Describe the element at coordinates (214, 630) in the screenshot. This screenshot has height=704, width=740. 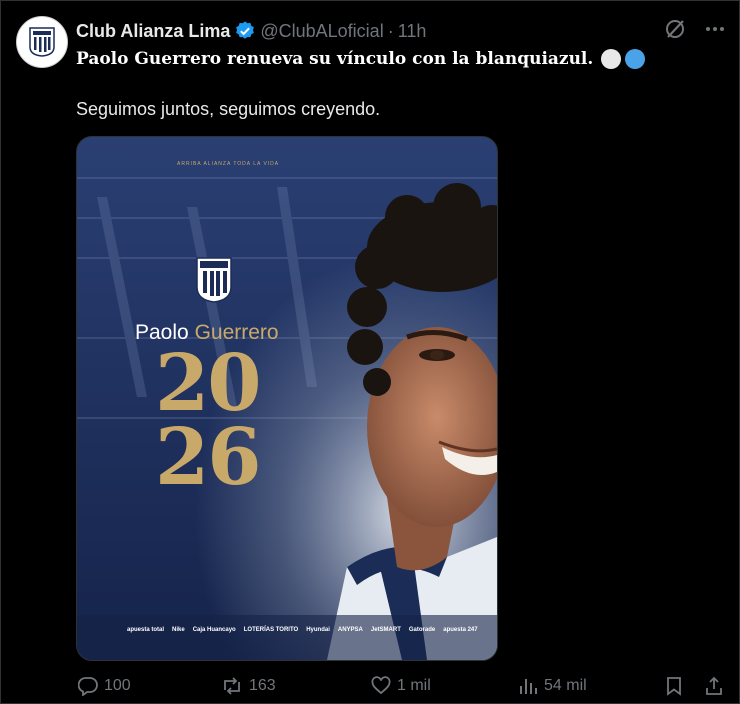
I see `sponsor-item: Caja Huancayo` at that location.